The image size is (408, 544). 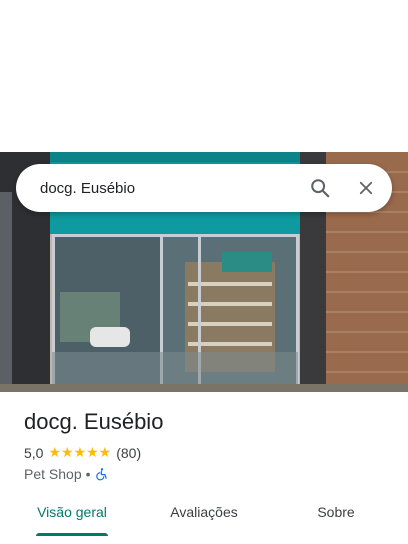 I want to click on place-category: Pet Shop, so click(x=53, y=474).